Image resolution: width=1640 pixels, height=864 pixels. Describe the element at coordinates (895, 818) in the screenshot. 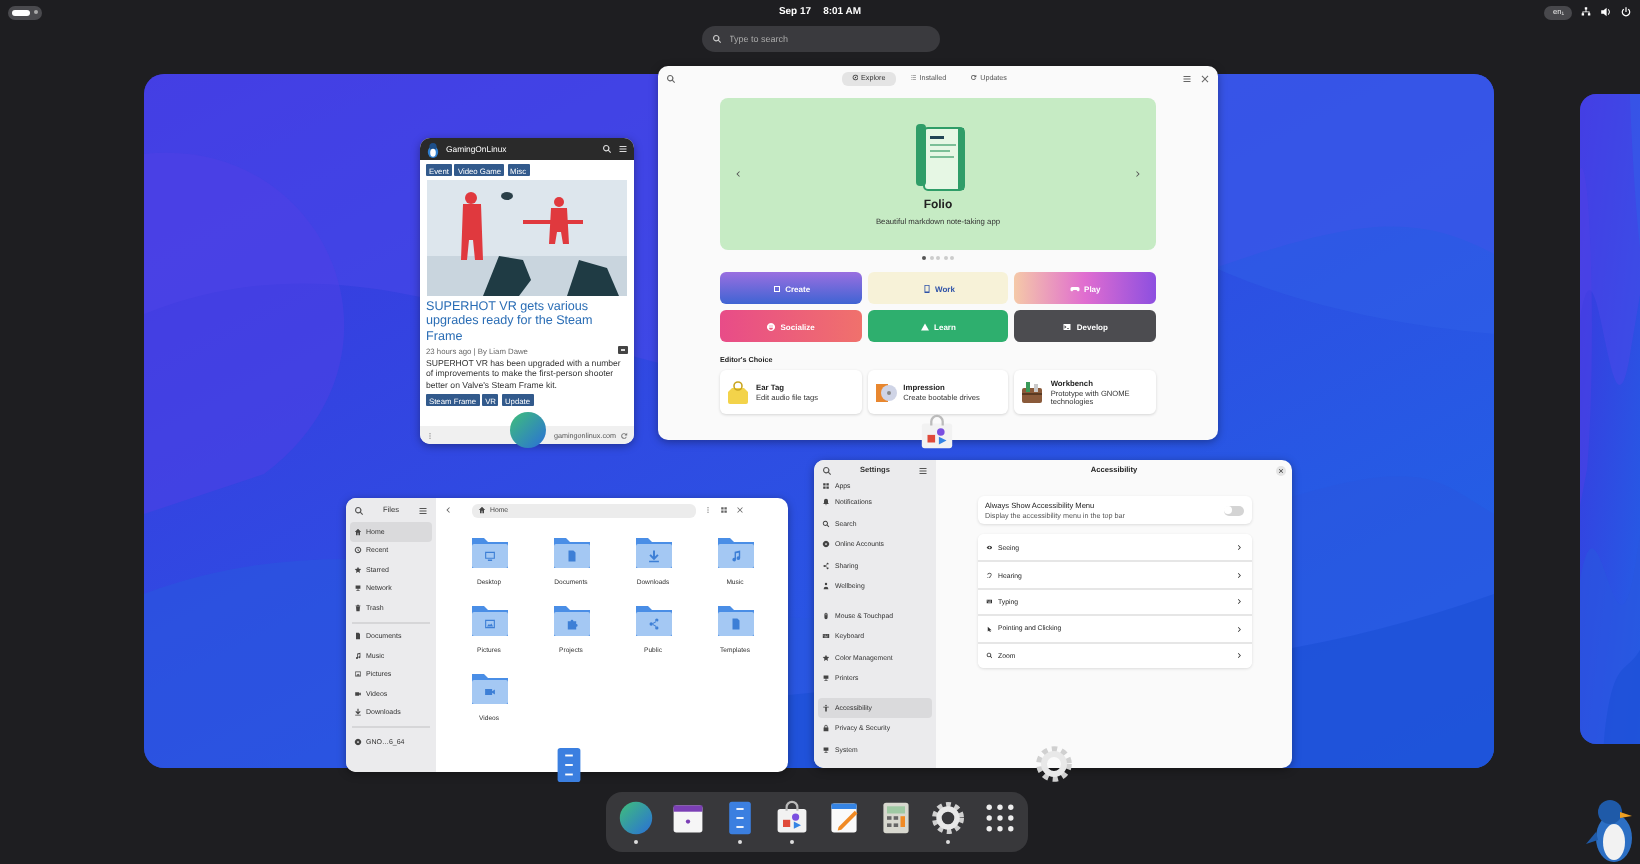

I see `calculator-icon` at that location.